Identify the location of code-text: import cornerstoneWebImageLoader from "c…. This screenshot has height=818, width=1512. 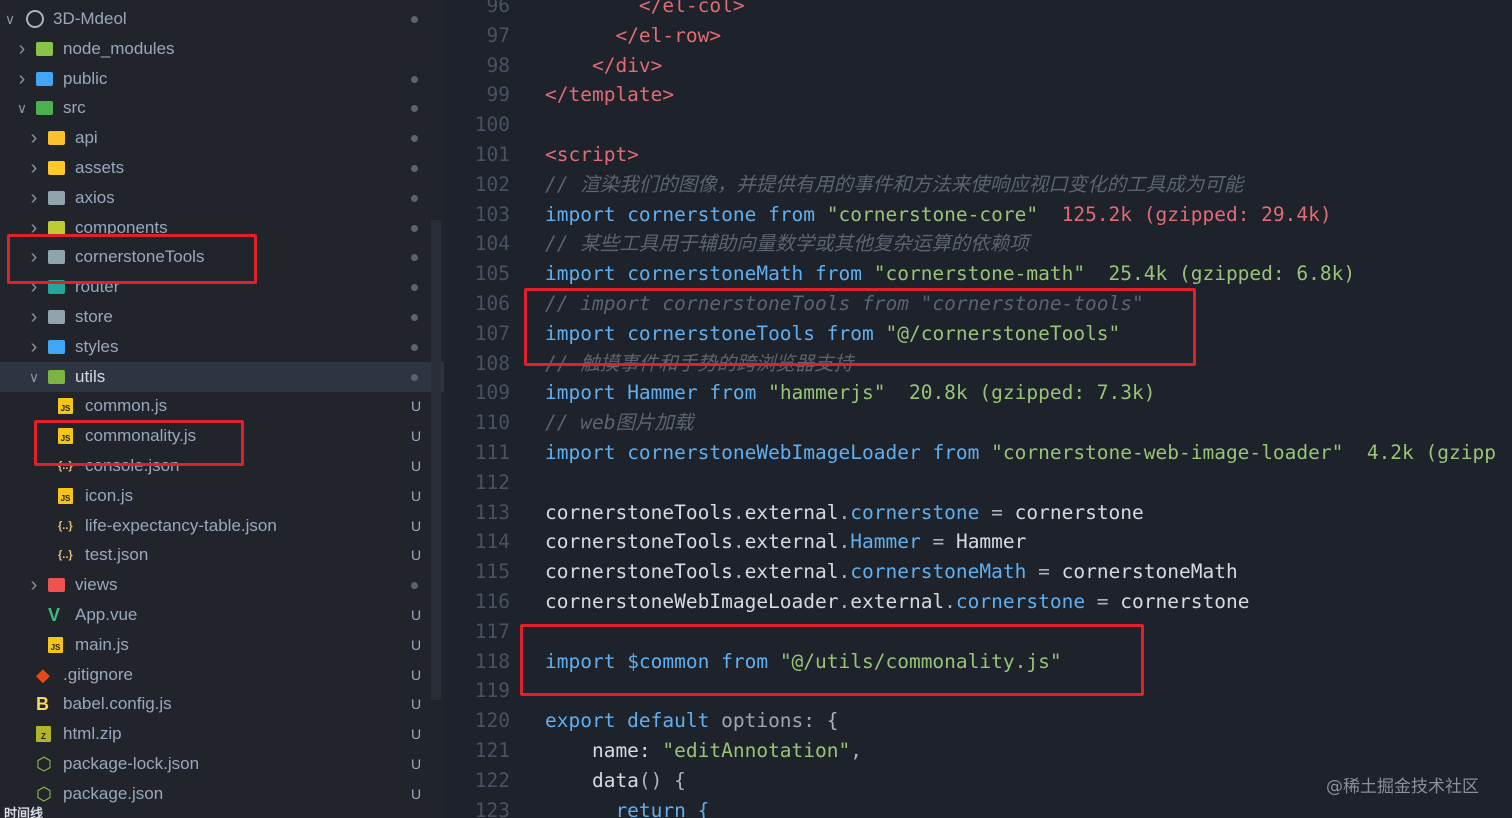
(1020, 452).